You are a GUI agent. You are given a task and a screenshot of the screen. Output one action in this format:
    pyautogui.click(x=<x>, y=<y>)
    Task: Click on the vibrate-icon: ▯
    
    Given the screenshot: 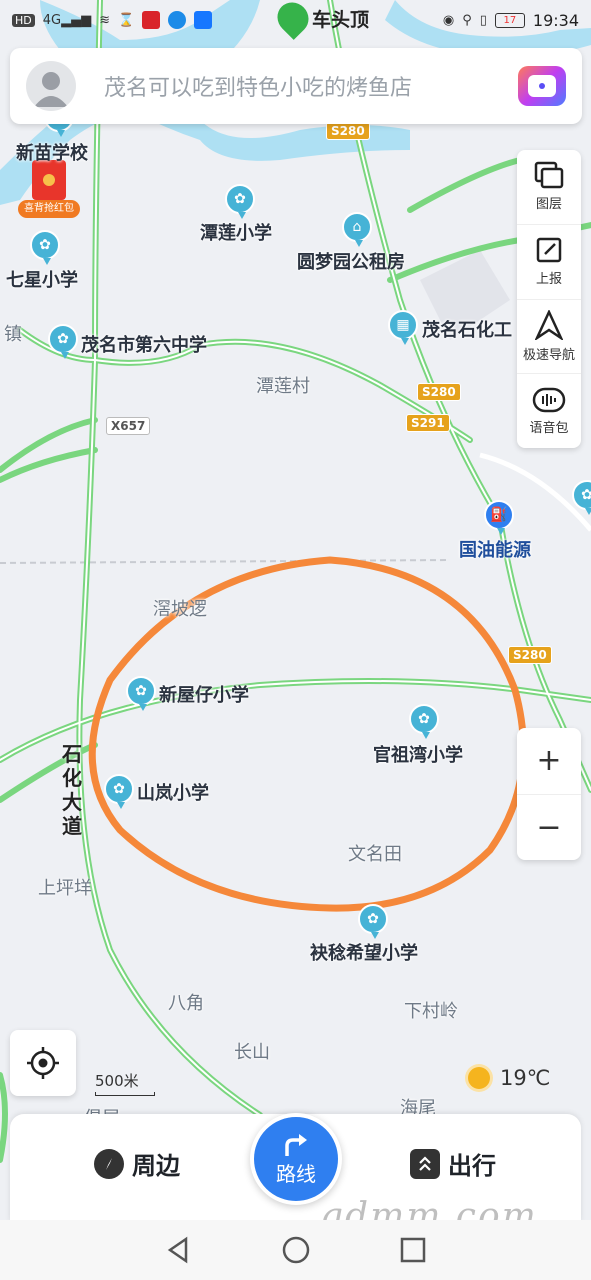 What is the action you would take?
    pyautogui.click(x=483, y=20)
    